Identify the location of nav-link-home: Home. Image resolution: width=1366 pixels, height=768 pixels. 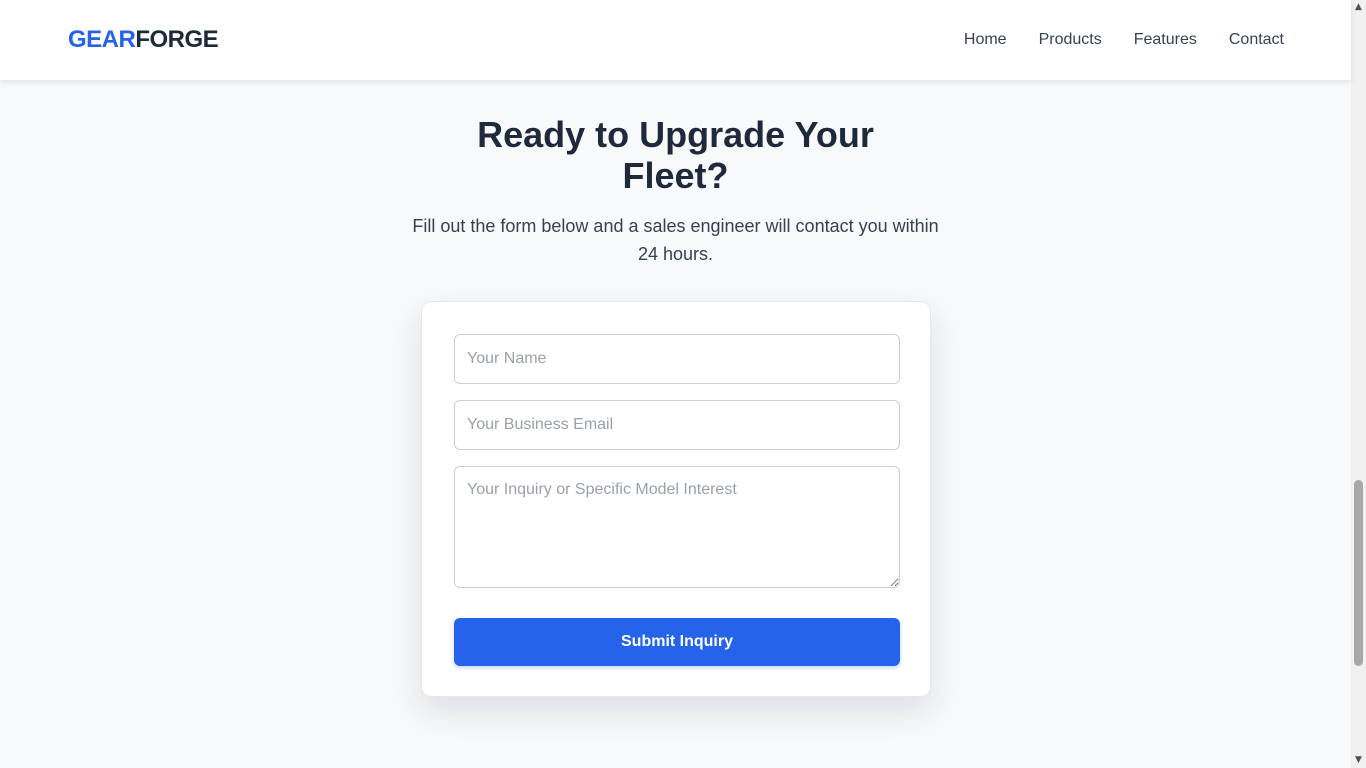
(985, 40).